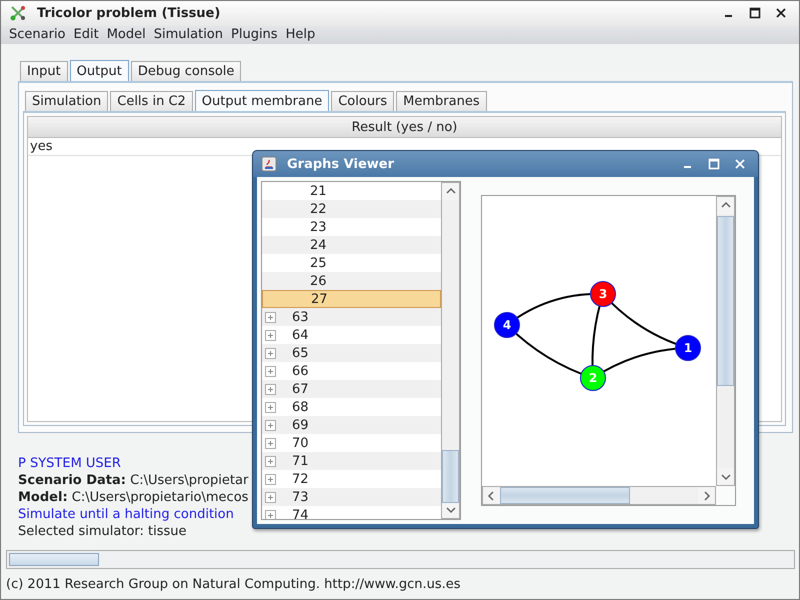  What do you see at coordinates (99, 70) in the screenshot?
I see `tab: Output` at bounding box center [99, 70].